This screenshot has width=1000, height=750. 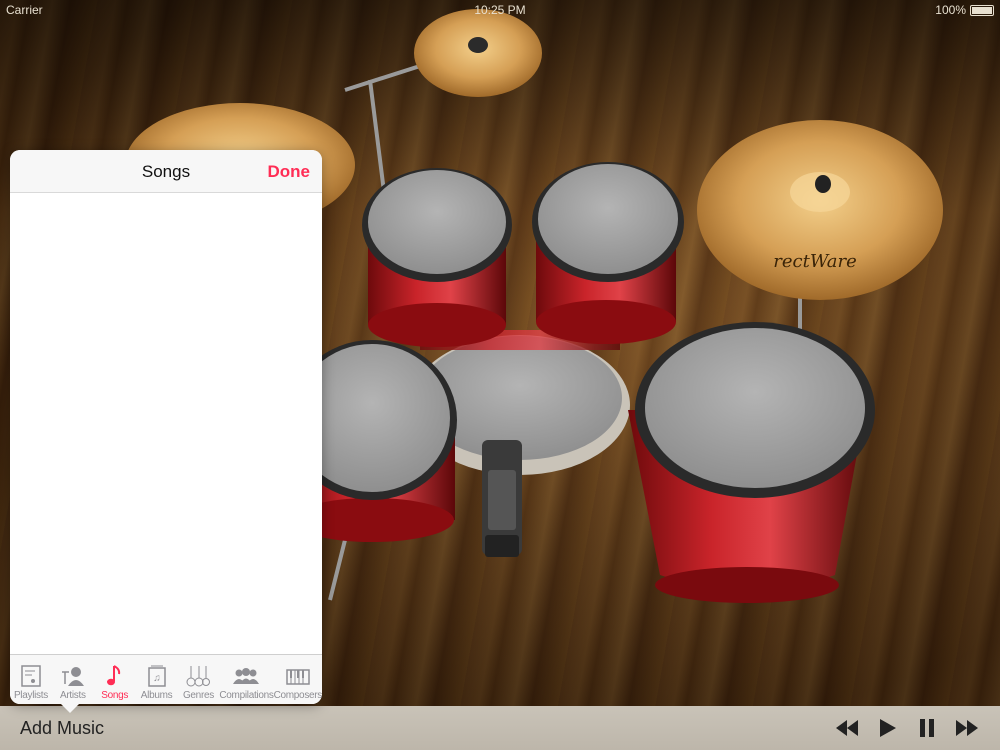 What do you see at coordinates (500, 728) in the screenshot?
I see `bottom-toolbar: Add Music` at bounding box center [500, 728].